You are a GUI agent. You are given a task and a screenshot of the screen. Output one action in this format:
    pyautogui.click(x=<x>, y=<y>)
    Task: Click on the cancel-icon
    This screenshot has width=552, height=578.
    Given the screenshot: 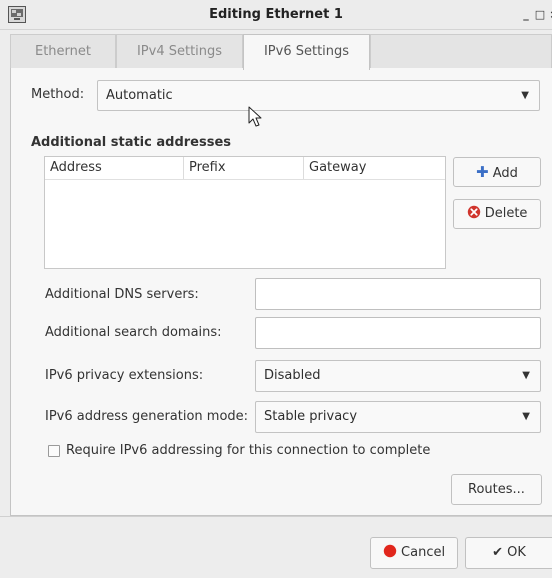 What is the action you would take?
    pyautogui.click(x=390, y=551)
    